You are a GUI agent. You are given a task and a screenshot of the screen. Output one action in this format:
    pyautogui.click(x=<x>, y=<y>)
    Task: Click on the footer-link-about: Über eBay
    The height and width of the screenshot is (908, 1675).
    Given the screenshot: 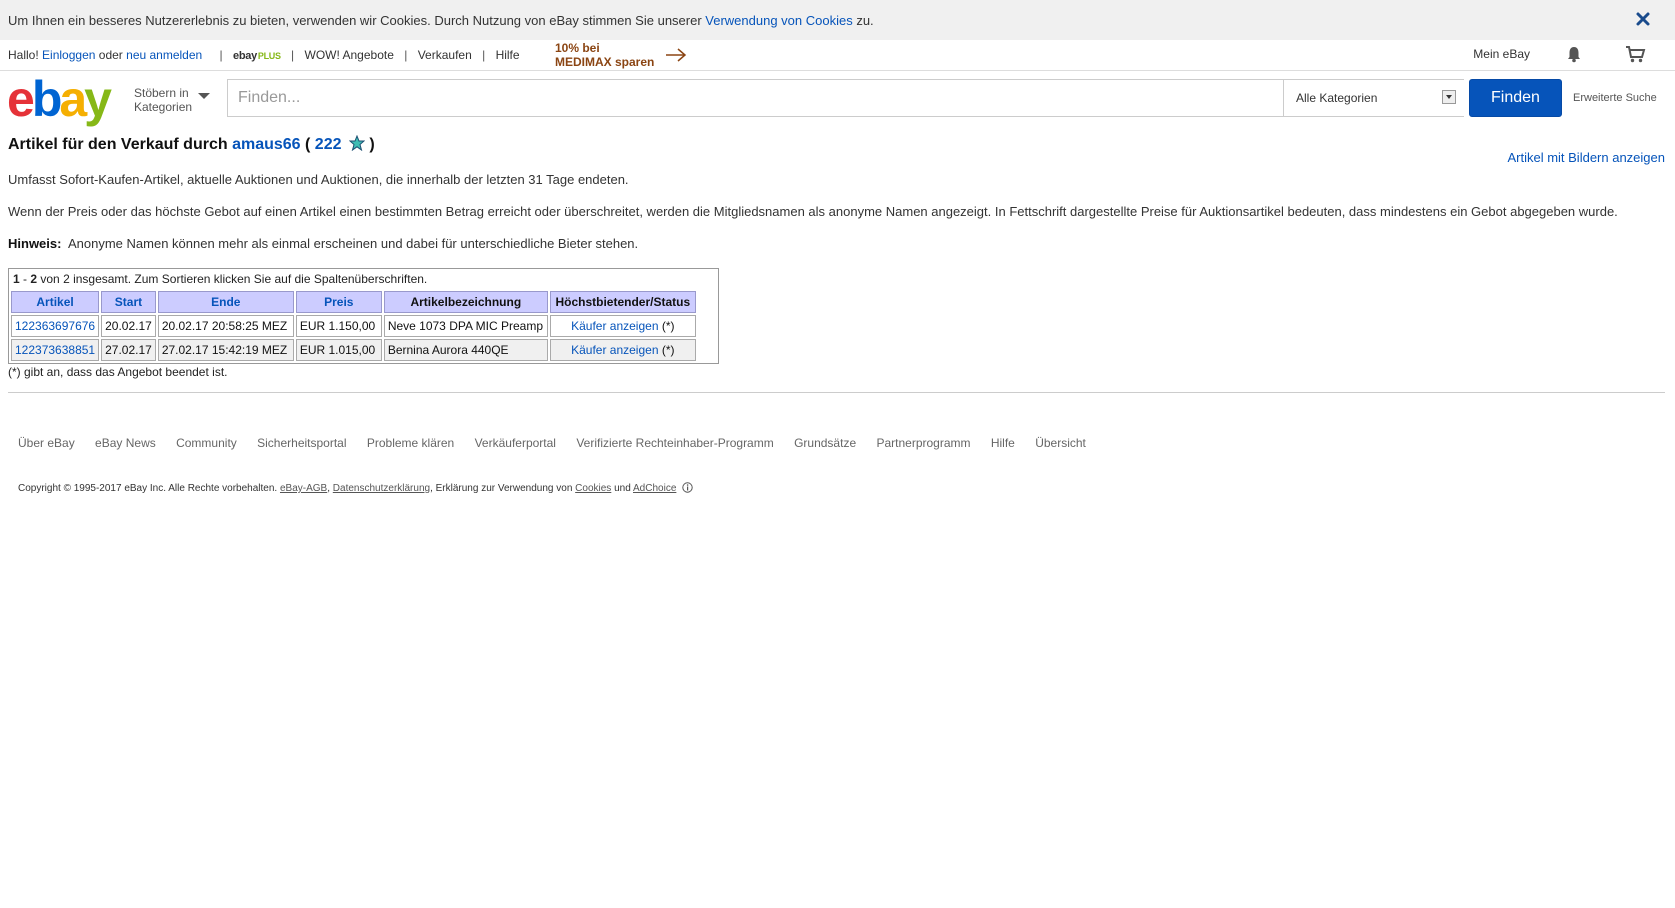 What is the action you would take?
    pyautogui.click(x=46, y=443)
    